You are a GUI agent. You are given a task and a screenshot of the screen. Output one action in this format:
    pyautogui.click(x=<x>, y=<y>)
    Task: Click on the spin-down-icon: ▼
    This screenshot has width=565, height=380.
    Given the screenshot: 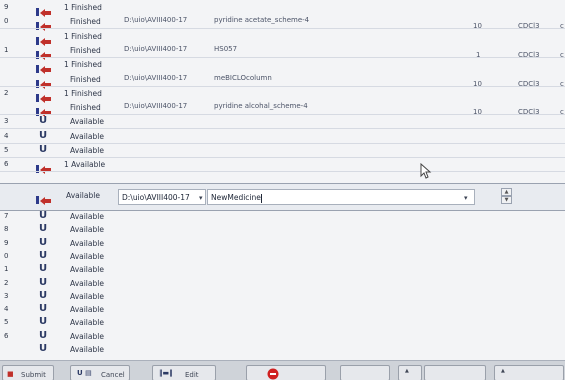 What is the action you would take?
    pyautogui.click(x=506, y=200)
    